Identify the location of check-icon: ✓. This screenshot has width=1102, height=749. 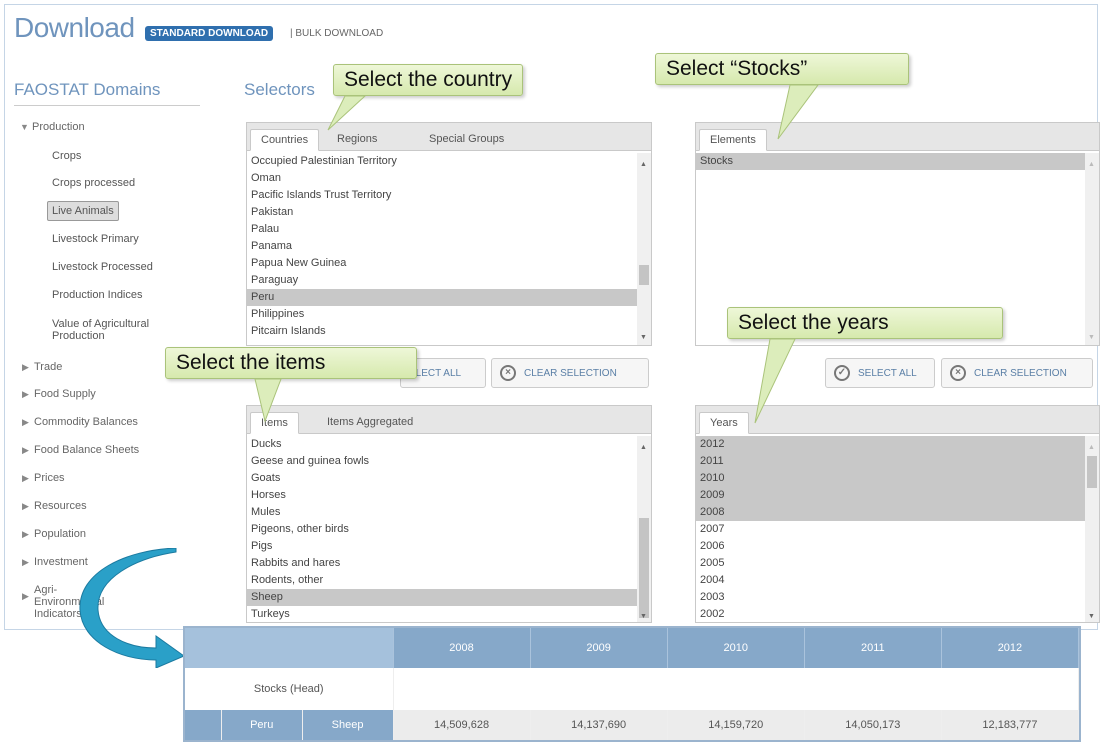
(842, 373).